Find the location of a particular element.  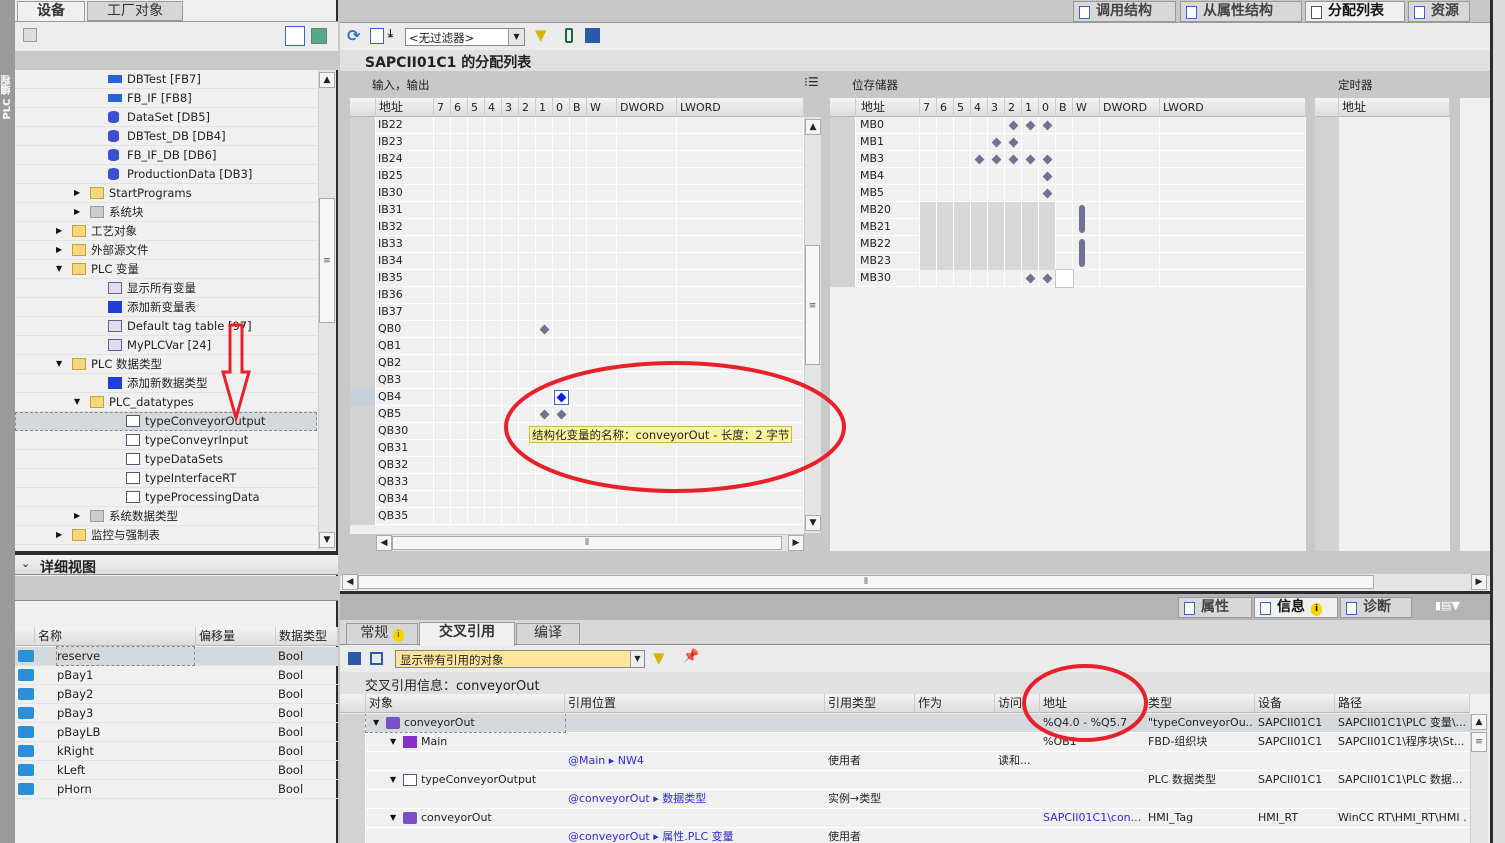

word-marker is located at coordinates (1082, 219).